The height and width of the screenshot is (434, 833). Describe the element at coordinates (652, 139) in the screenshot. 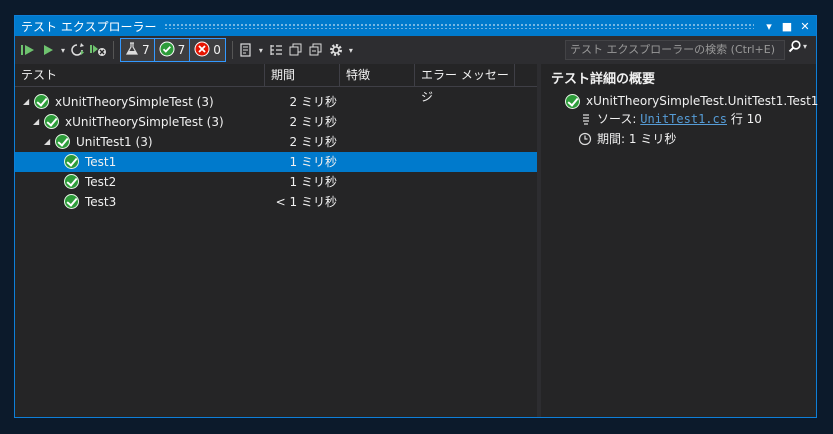

I see `duration-value: 1 ミリ秒` at that location.